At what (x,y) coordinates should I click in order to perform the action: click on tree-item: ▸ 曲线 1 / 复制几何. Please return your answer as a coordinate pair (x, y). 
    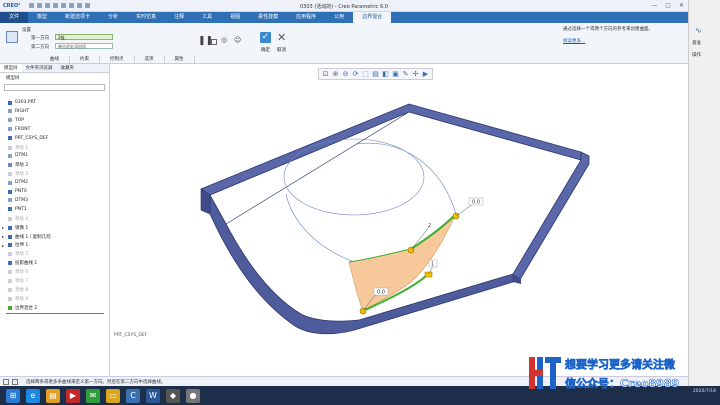
    Looking at the image, I should click on (26, 237).